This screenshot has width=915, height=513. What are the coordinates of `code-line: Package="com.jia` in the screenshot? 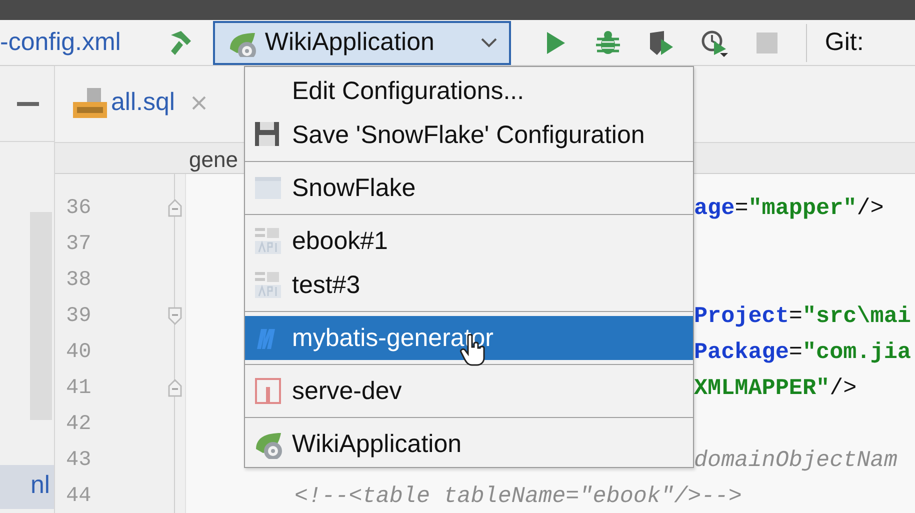 It's located at (802, 352).